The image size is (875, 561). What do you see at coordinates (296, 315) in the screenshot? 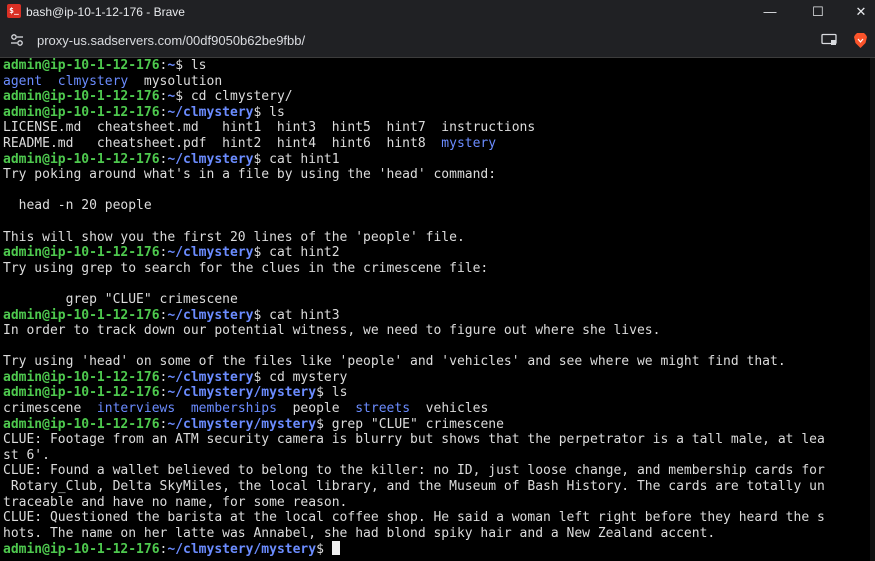
I see `terminal-text: $ cat hint3` at bounding box center [296, 315].